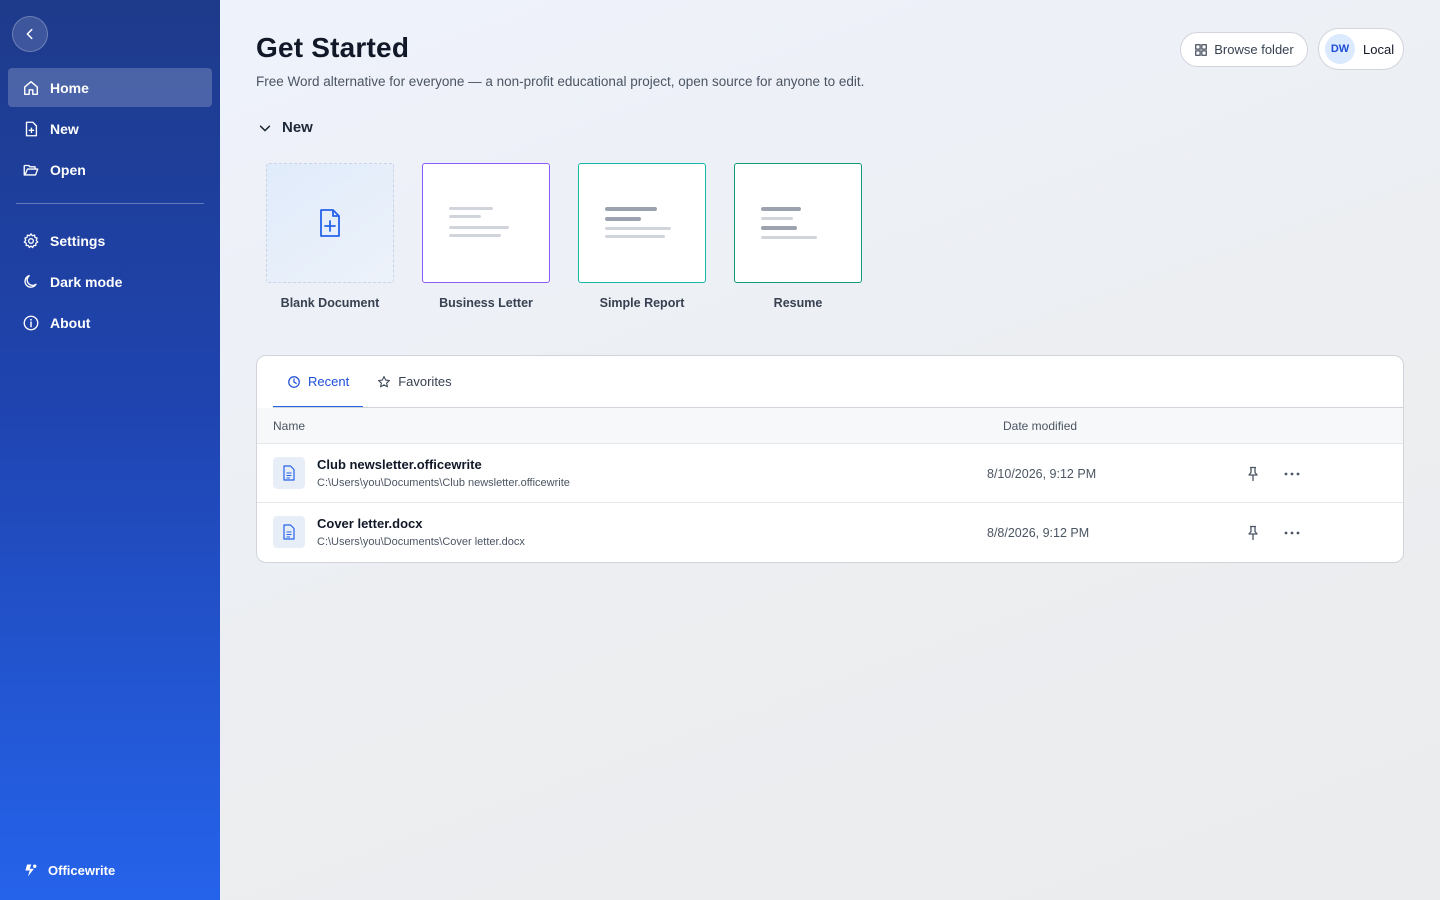 This screenshot has height=900, width=1440. Describe the element at coordinates (110, 169) in the screenshot. I see `sidebar-item-open: Open` at that location.